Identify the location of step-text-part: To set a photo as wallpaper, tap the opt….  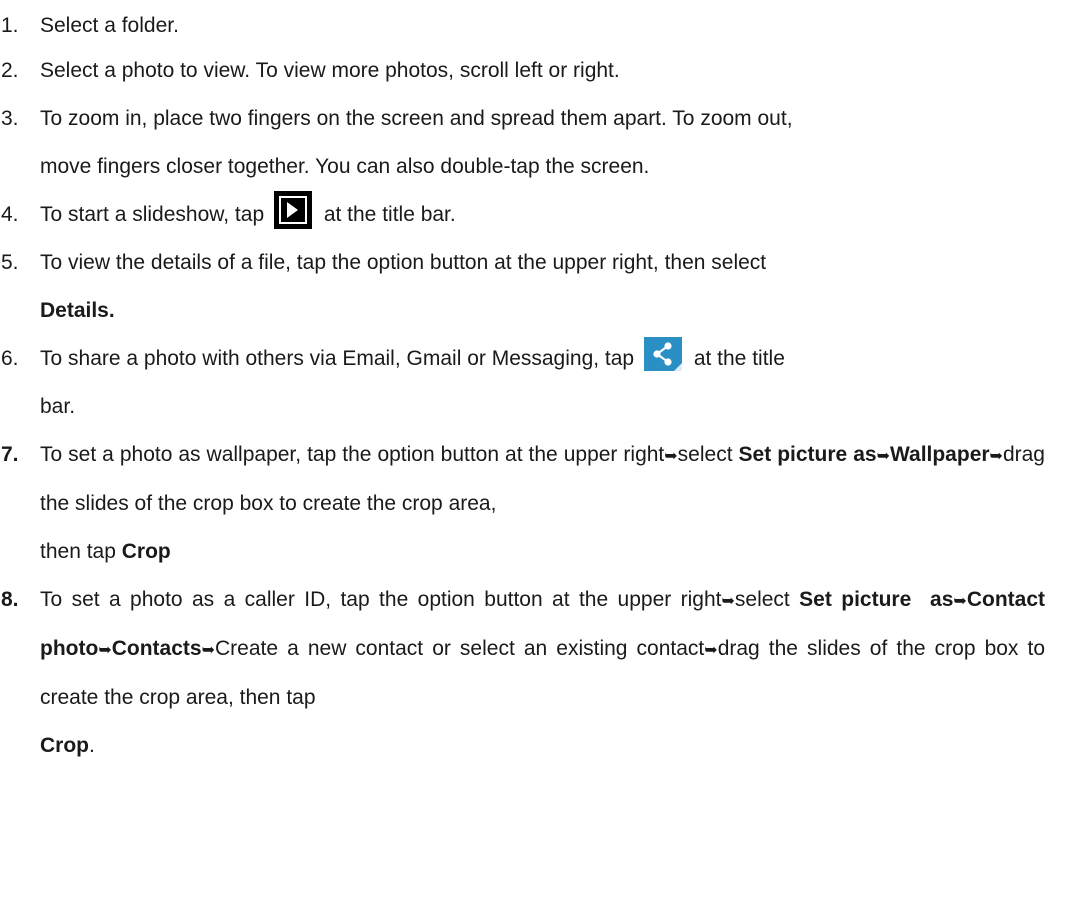
(352, 454).